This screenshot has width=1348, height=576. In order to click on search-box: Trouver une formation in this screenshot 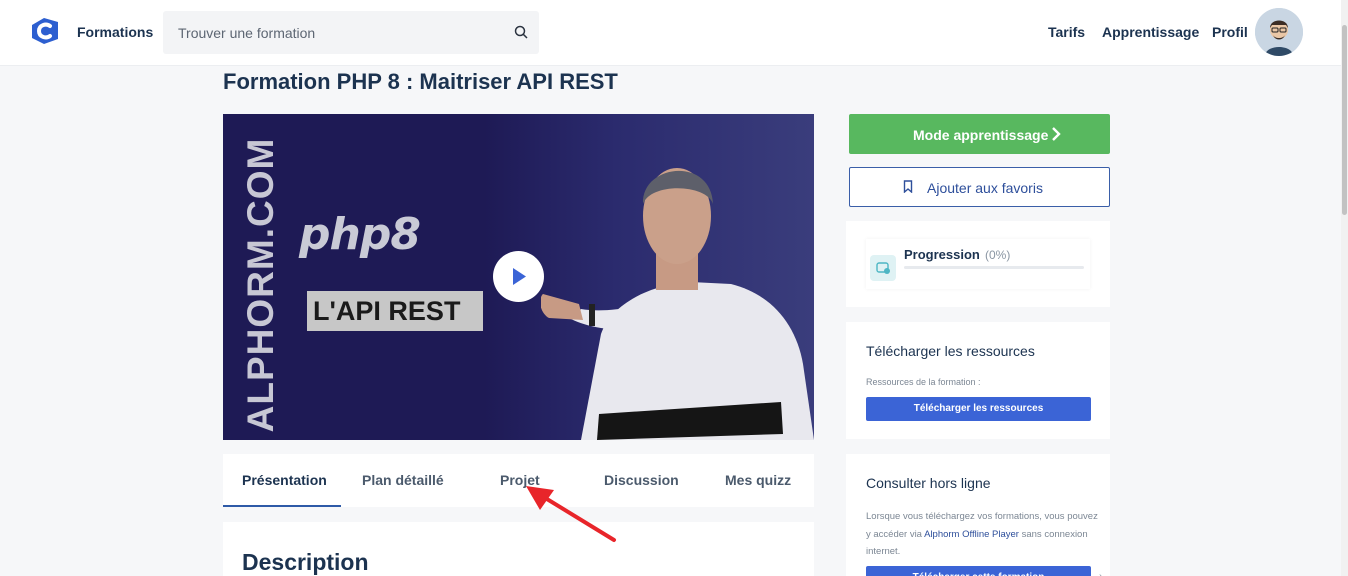, I will do `click(351, 32)`.